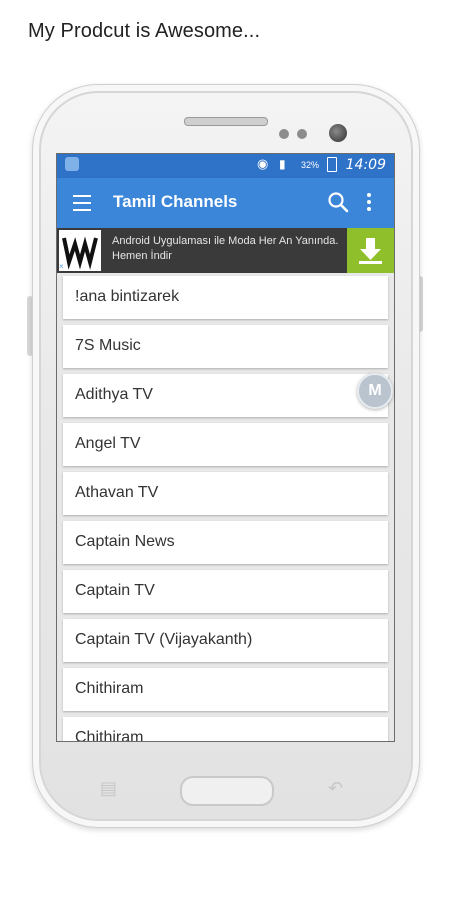  What do you see at coordinates (125, 541) in the screenshot?
I see `list-item-label: Captain News` at bounding box center [125, 541].